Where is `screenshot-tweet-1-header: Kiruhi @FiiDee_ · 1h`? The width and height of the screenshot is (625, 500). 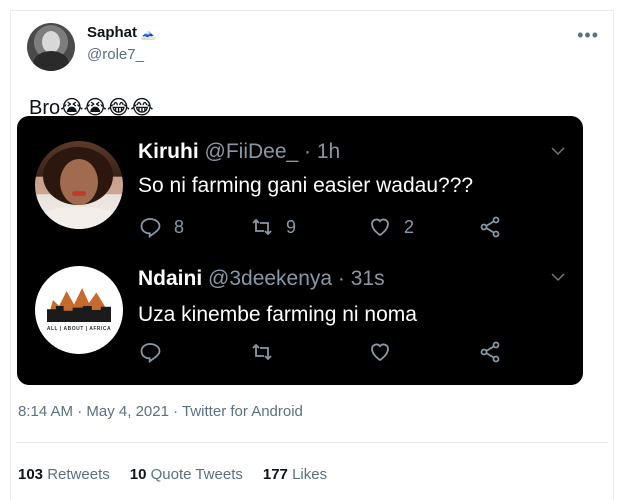 screenshot-tweet-1-header: Kiruhi @FiiDee_ · 1h is located at coordinates (239, 152).